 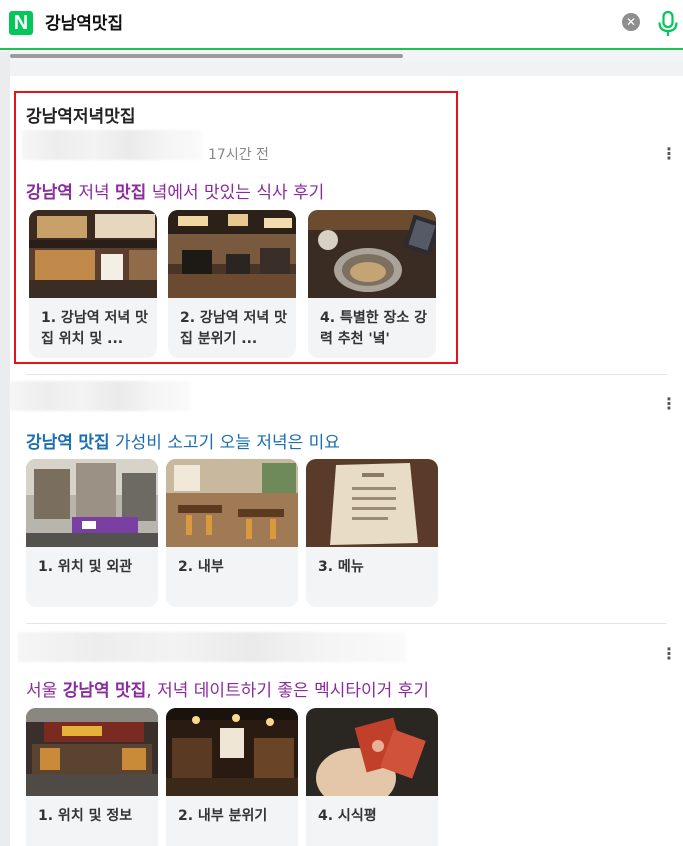 I want to click on image-card: 1. 위치 및 정보, so click(x=92, y=777).